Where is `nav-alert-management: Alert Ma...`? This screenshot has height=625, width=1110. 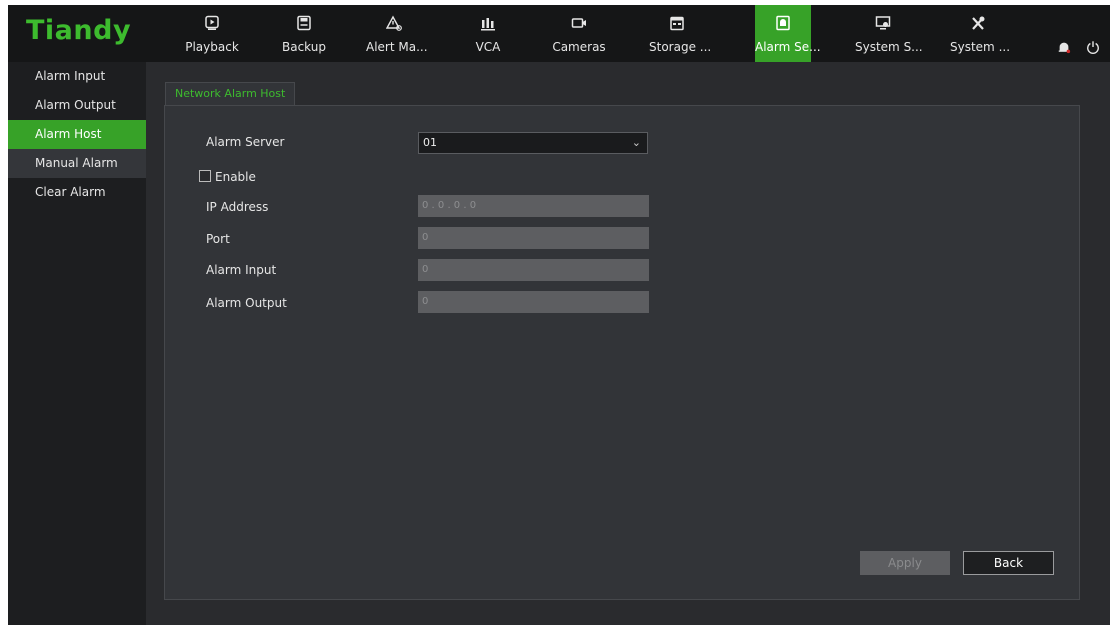 nav-alert-management: Alert Ma... is located at coordinates (397, 33).